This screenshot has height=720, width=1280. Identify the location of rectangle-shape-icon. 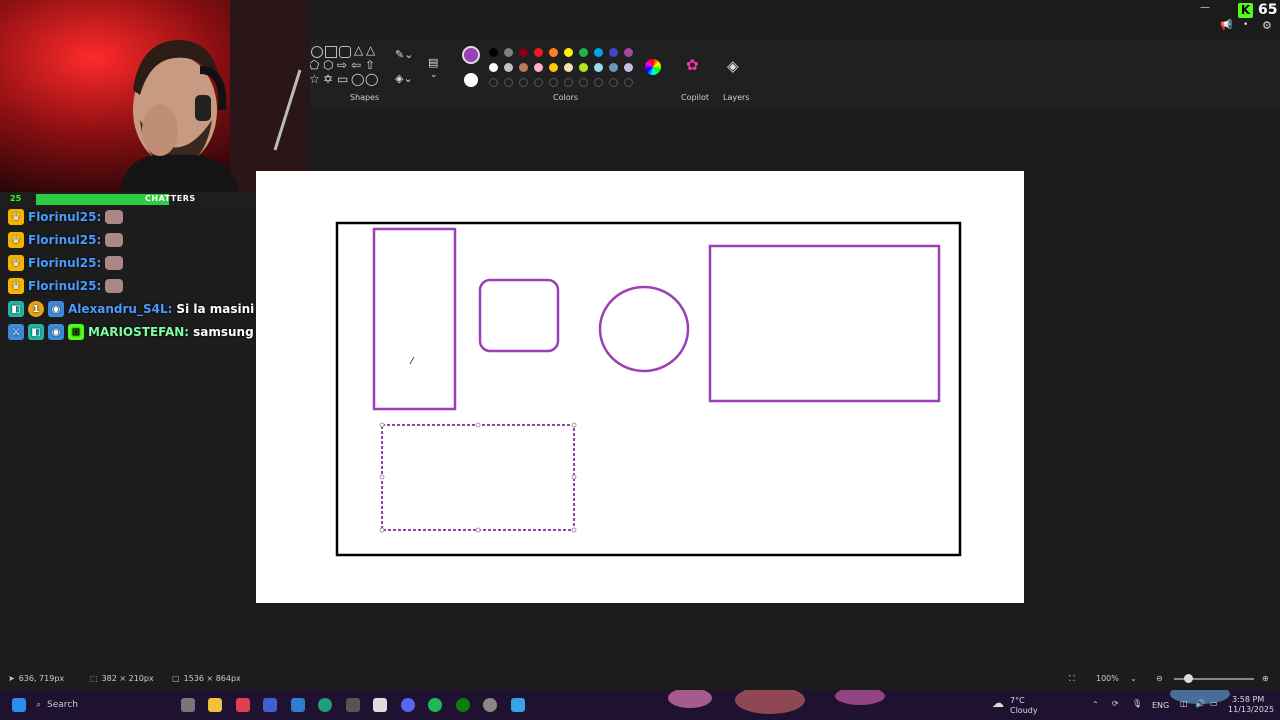
(331, 52).